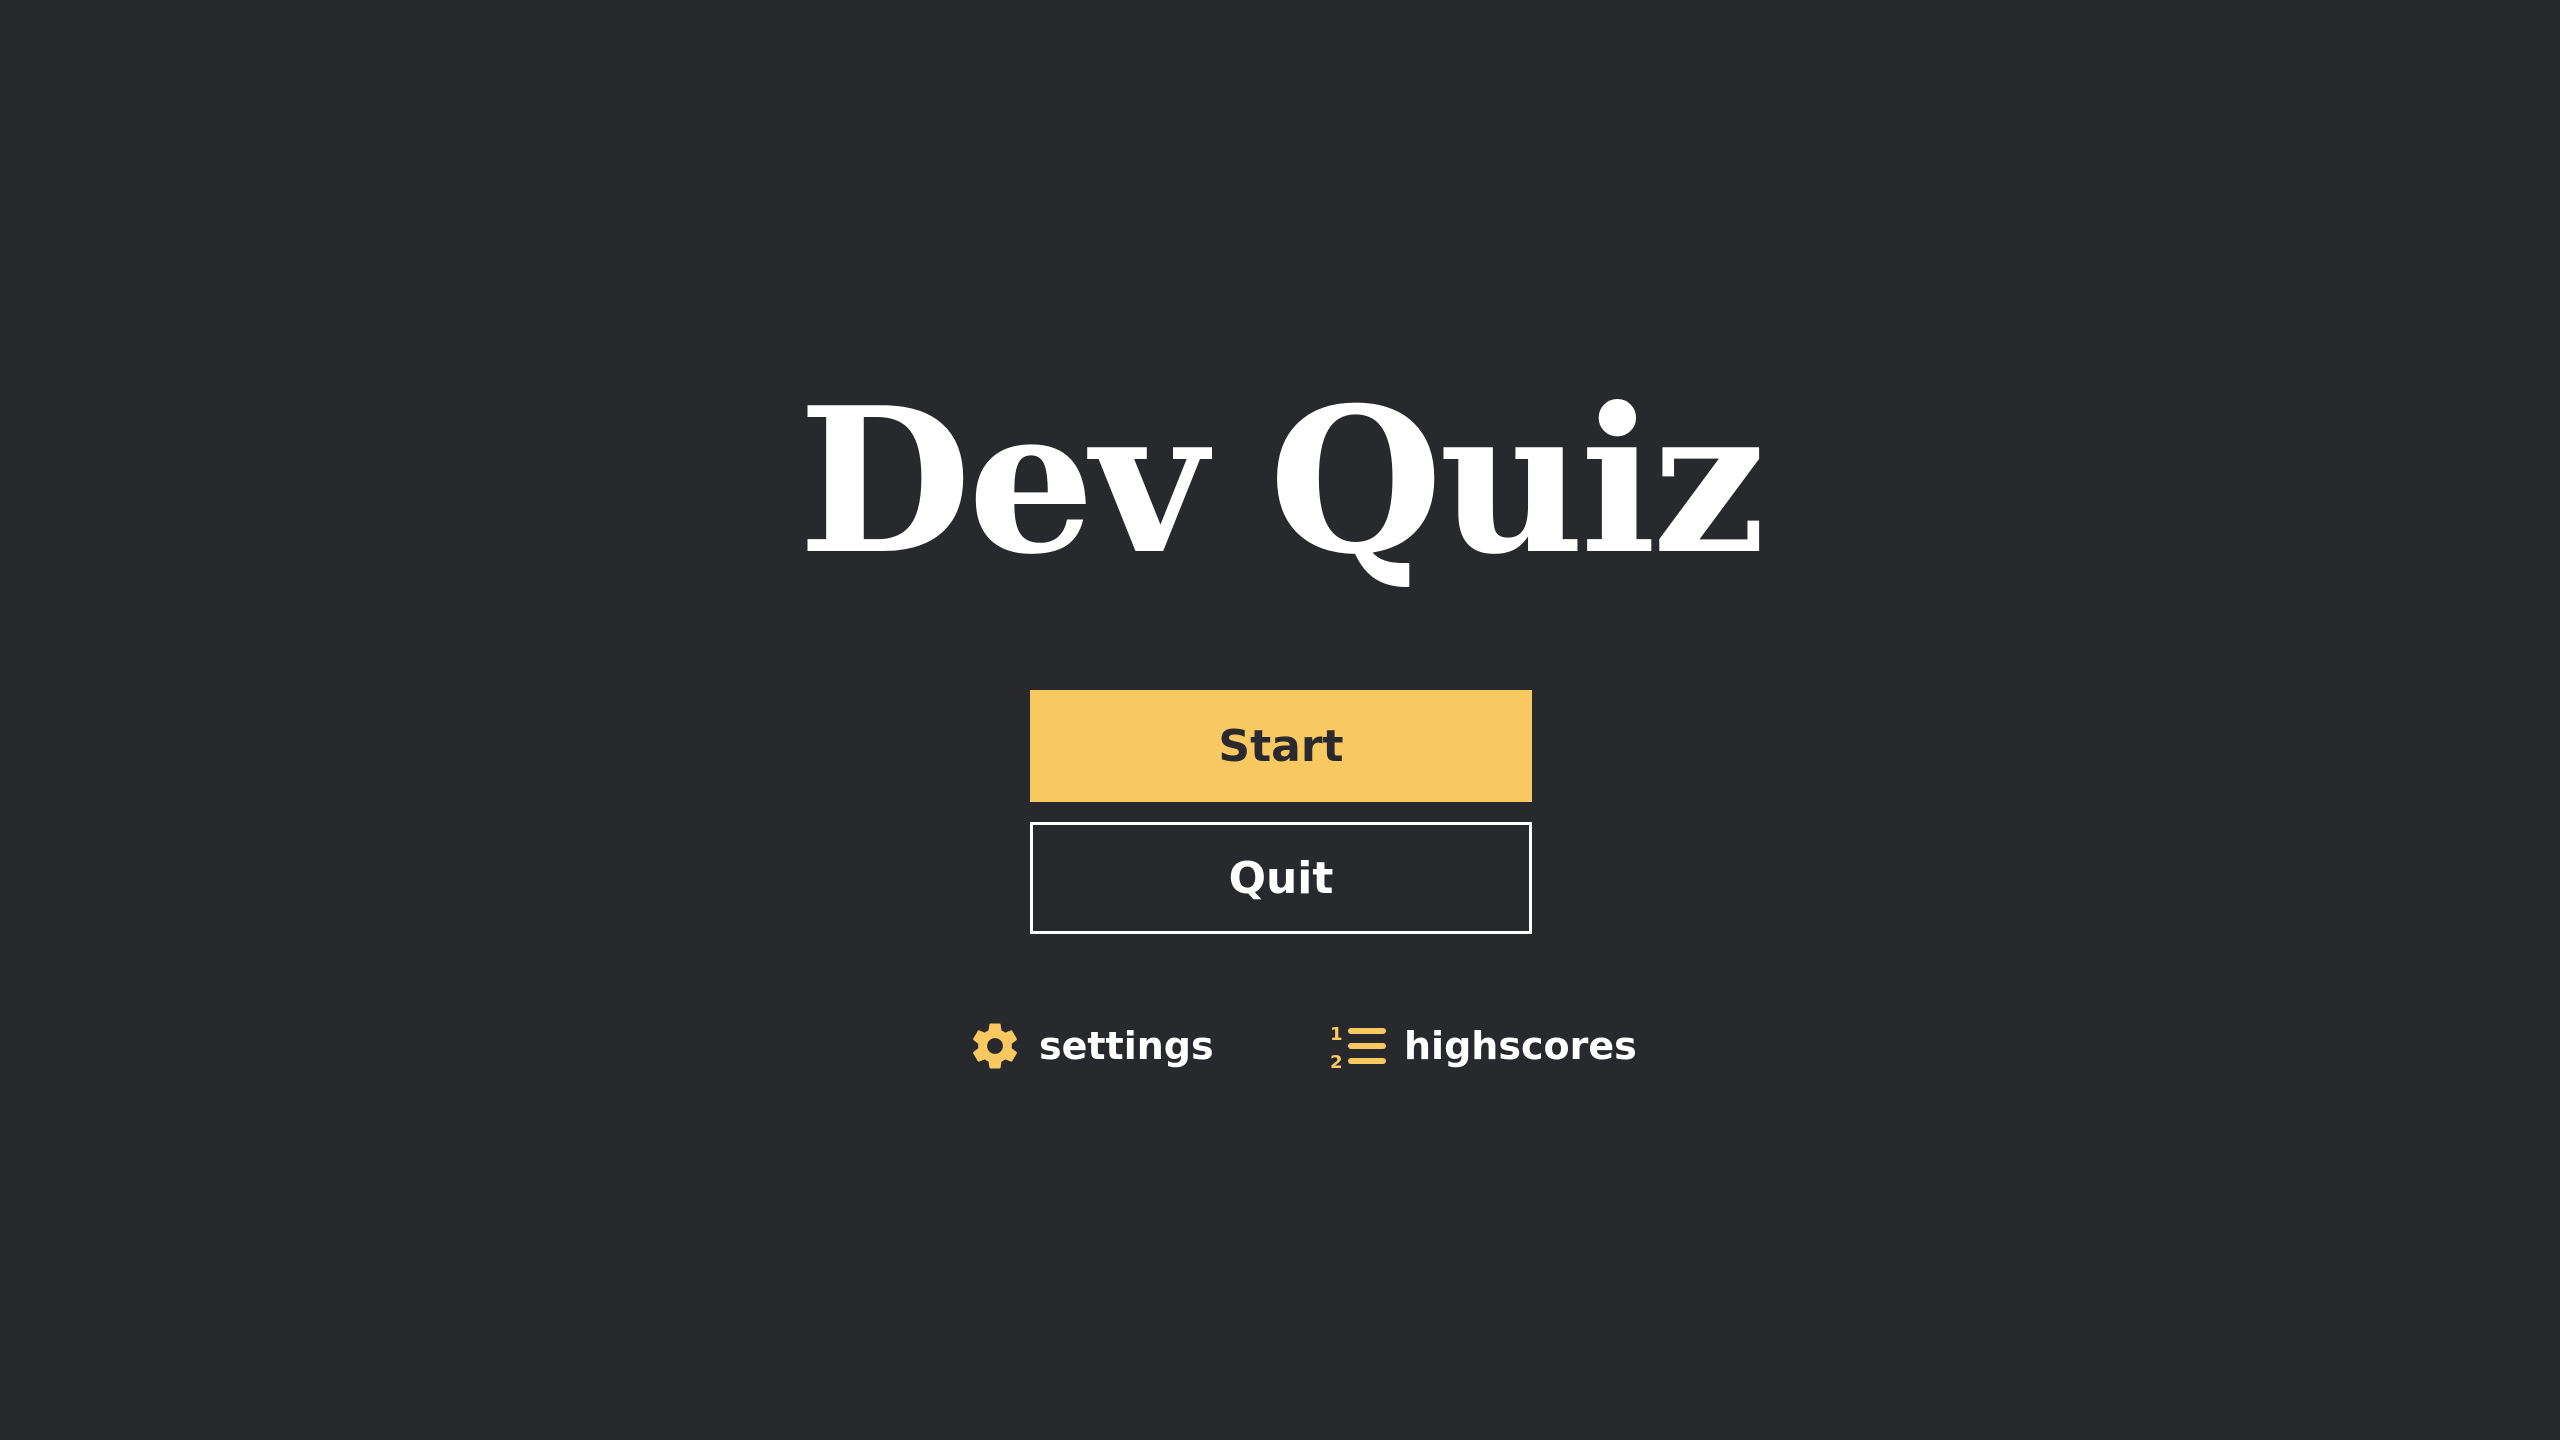  I want to click on highscores-label: highscores, so click(1520, 1046).